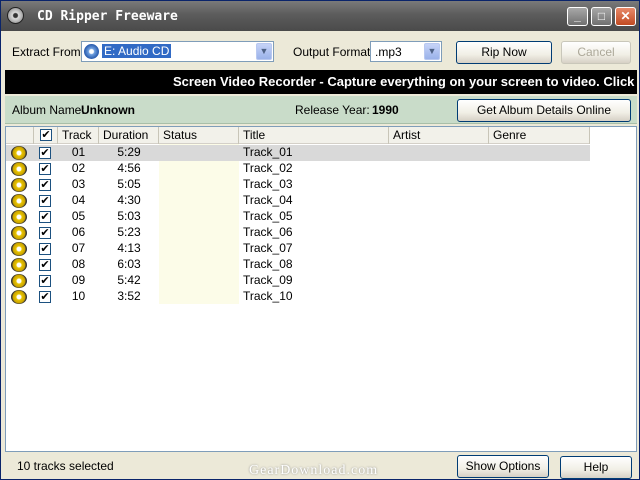 This screenshot has width=640, height=480. I want to click on track-title: Track_08, so click(316, 265).